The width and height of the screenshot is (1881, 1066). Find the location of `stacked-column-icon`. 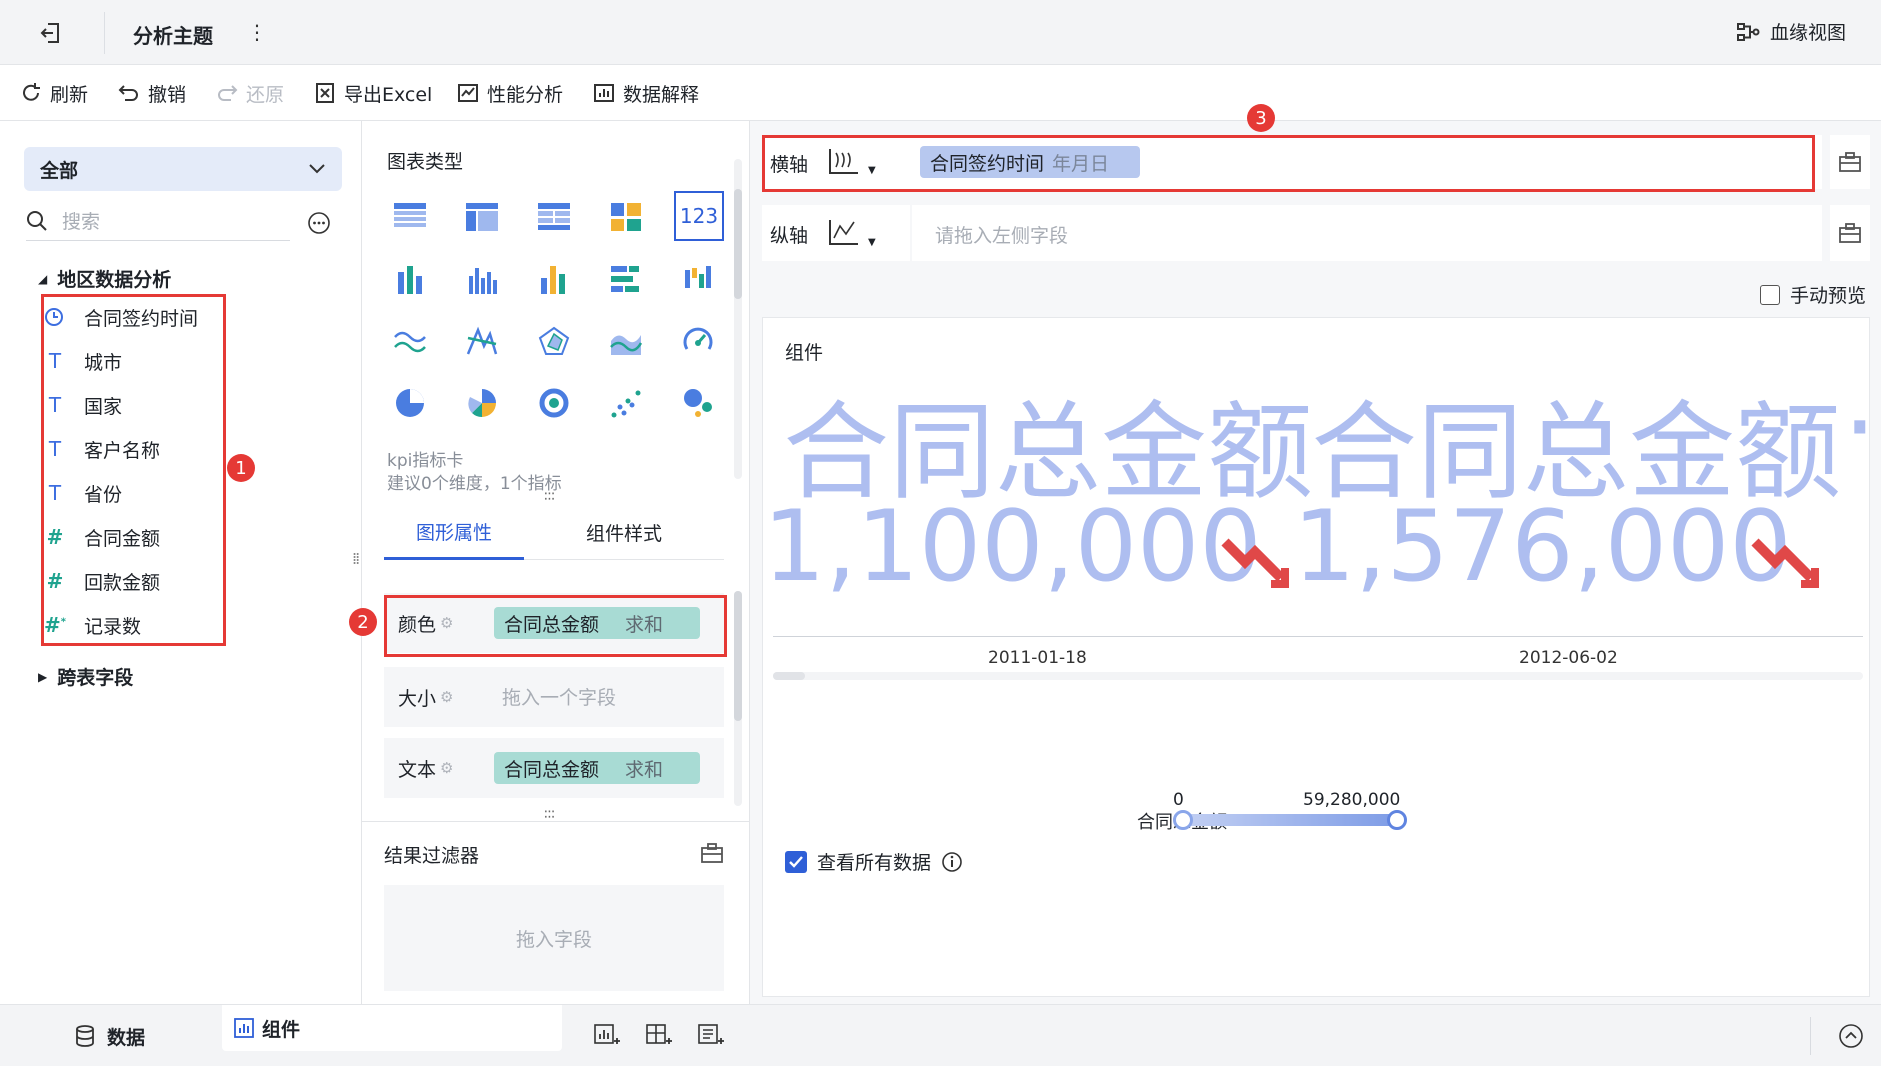

stacked-column-icon is located at coordinates (554, 279).